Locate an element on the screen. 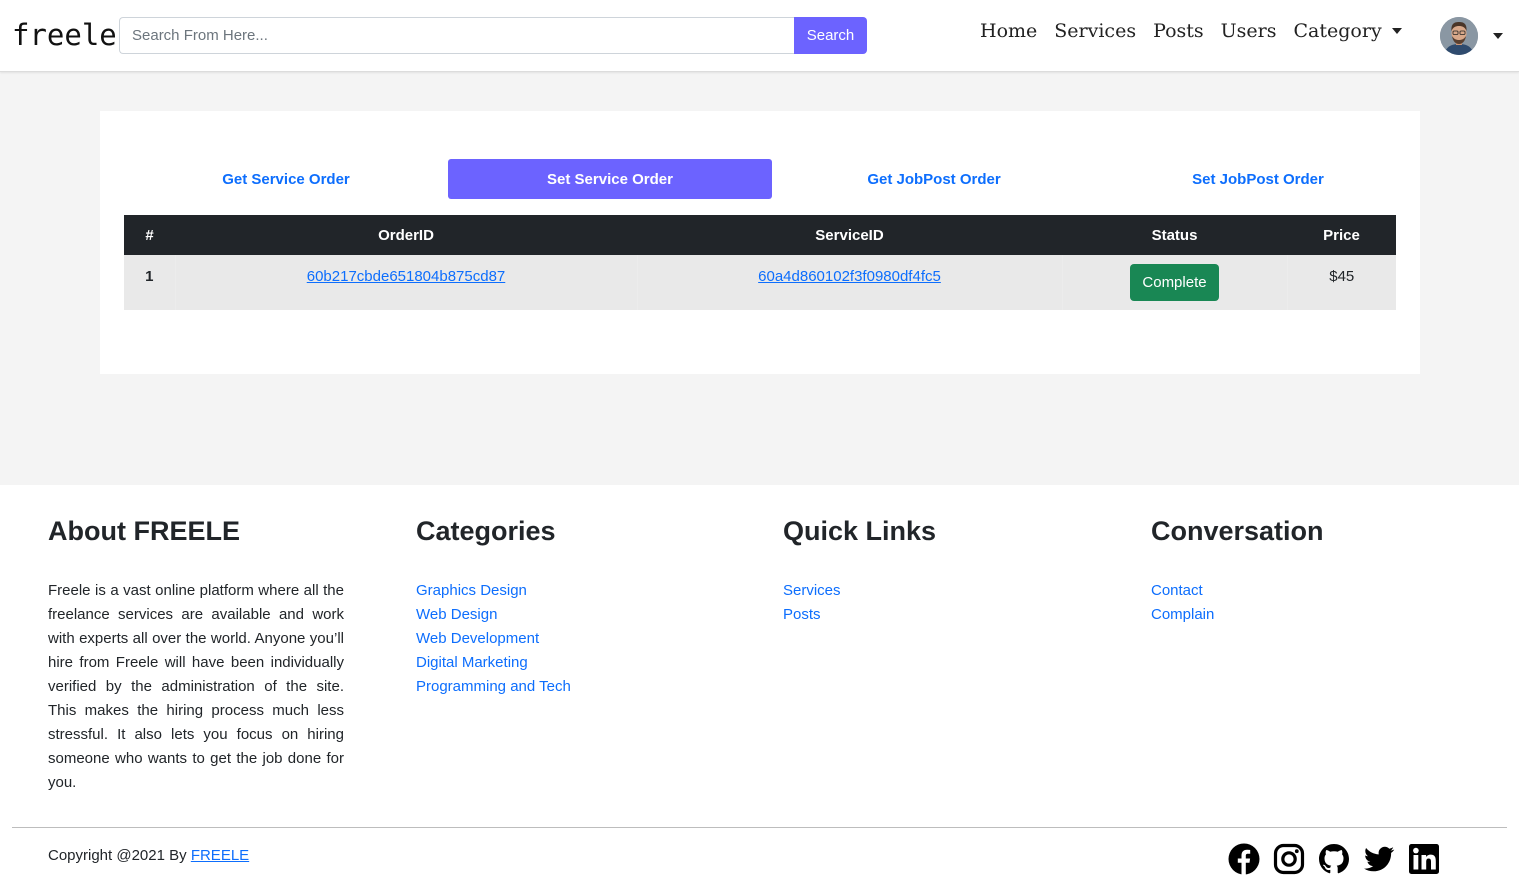  nav-link-services: Services is located at coordinates (1095, 31).